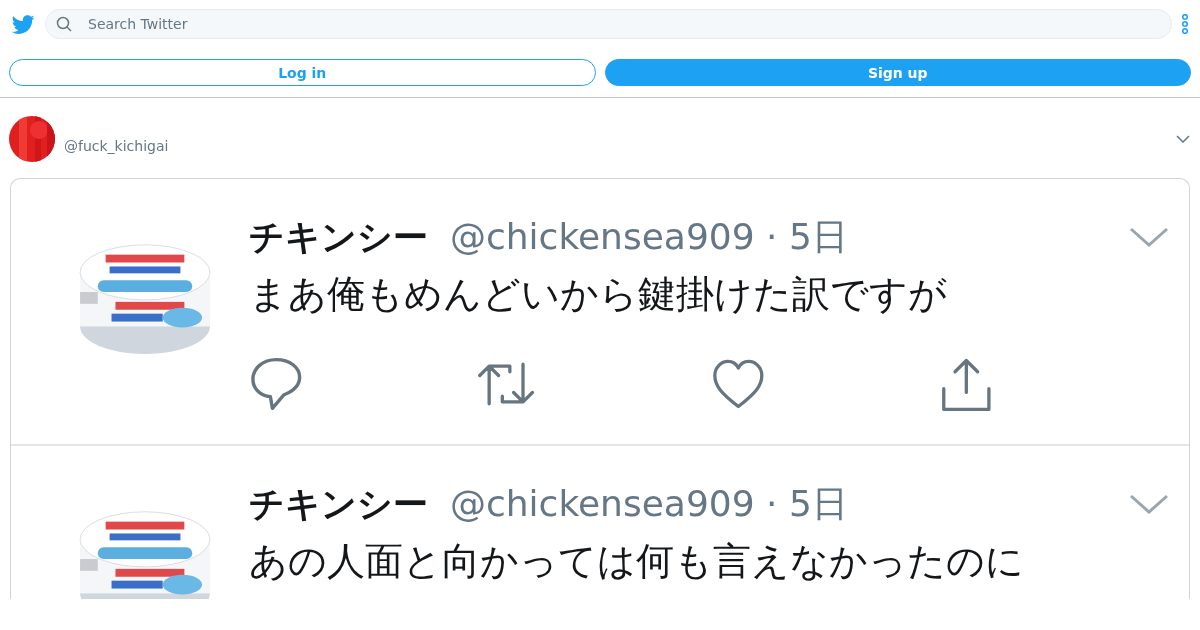 The image size is (1200, 630). What do you see at coordinates (598, 294) in the screenshot?
I see `tweet-text: まあ俺もめんどいから鍵掛けた訳ですが` at bounding box center [598, 294].